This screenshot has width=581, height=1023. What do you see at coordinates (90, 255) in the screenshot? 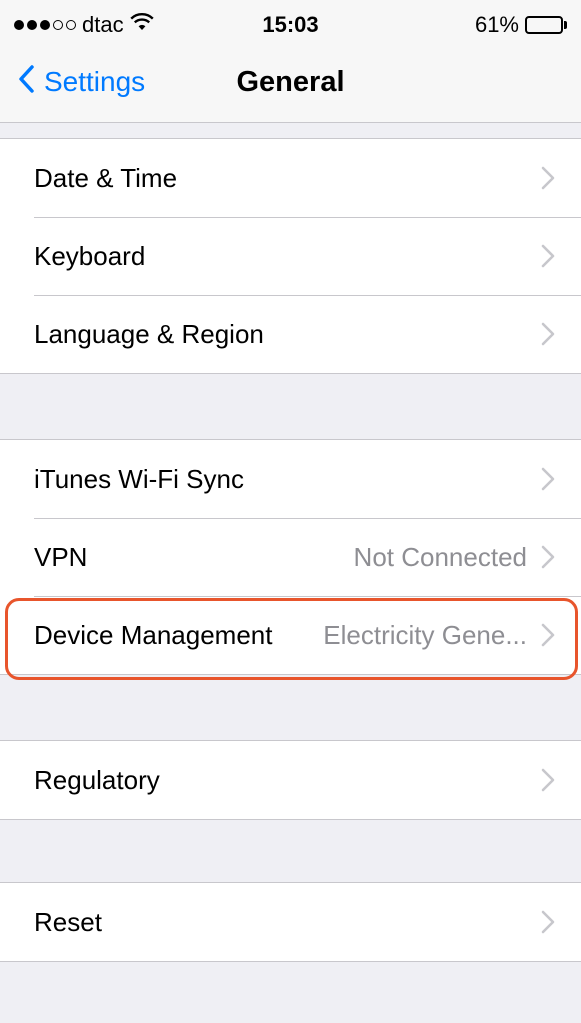
I see `row-label: Keyboard` at bounding box center [90, 255].